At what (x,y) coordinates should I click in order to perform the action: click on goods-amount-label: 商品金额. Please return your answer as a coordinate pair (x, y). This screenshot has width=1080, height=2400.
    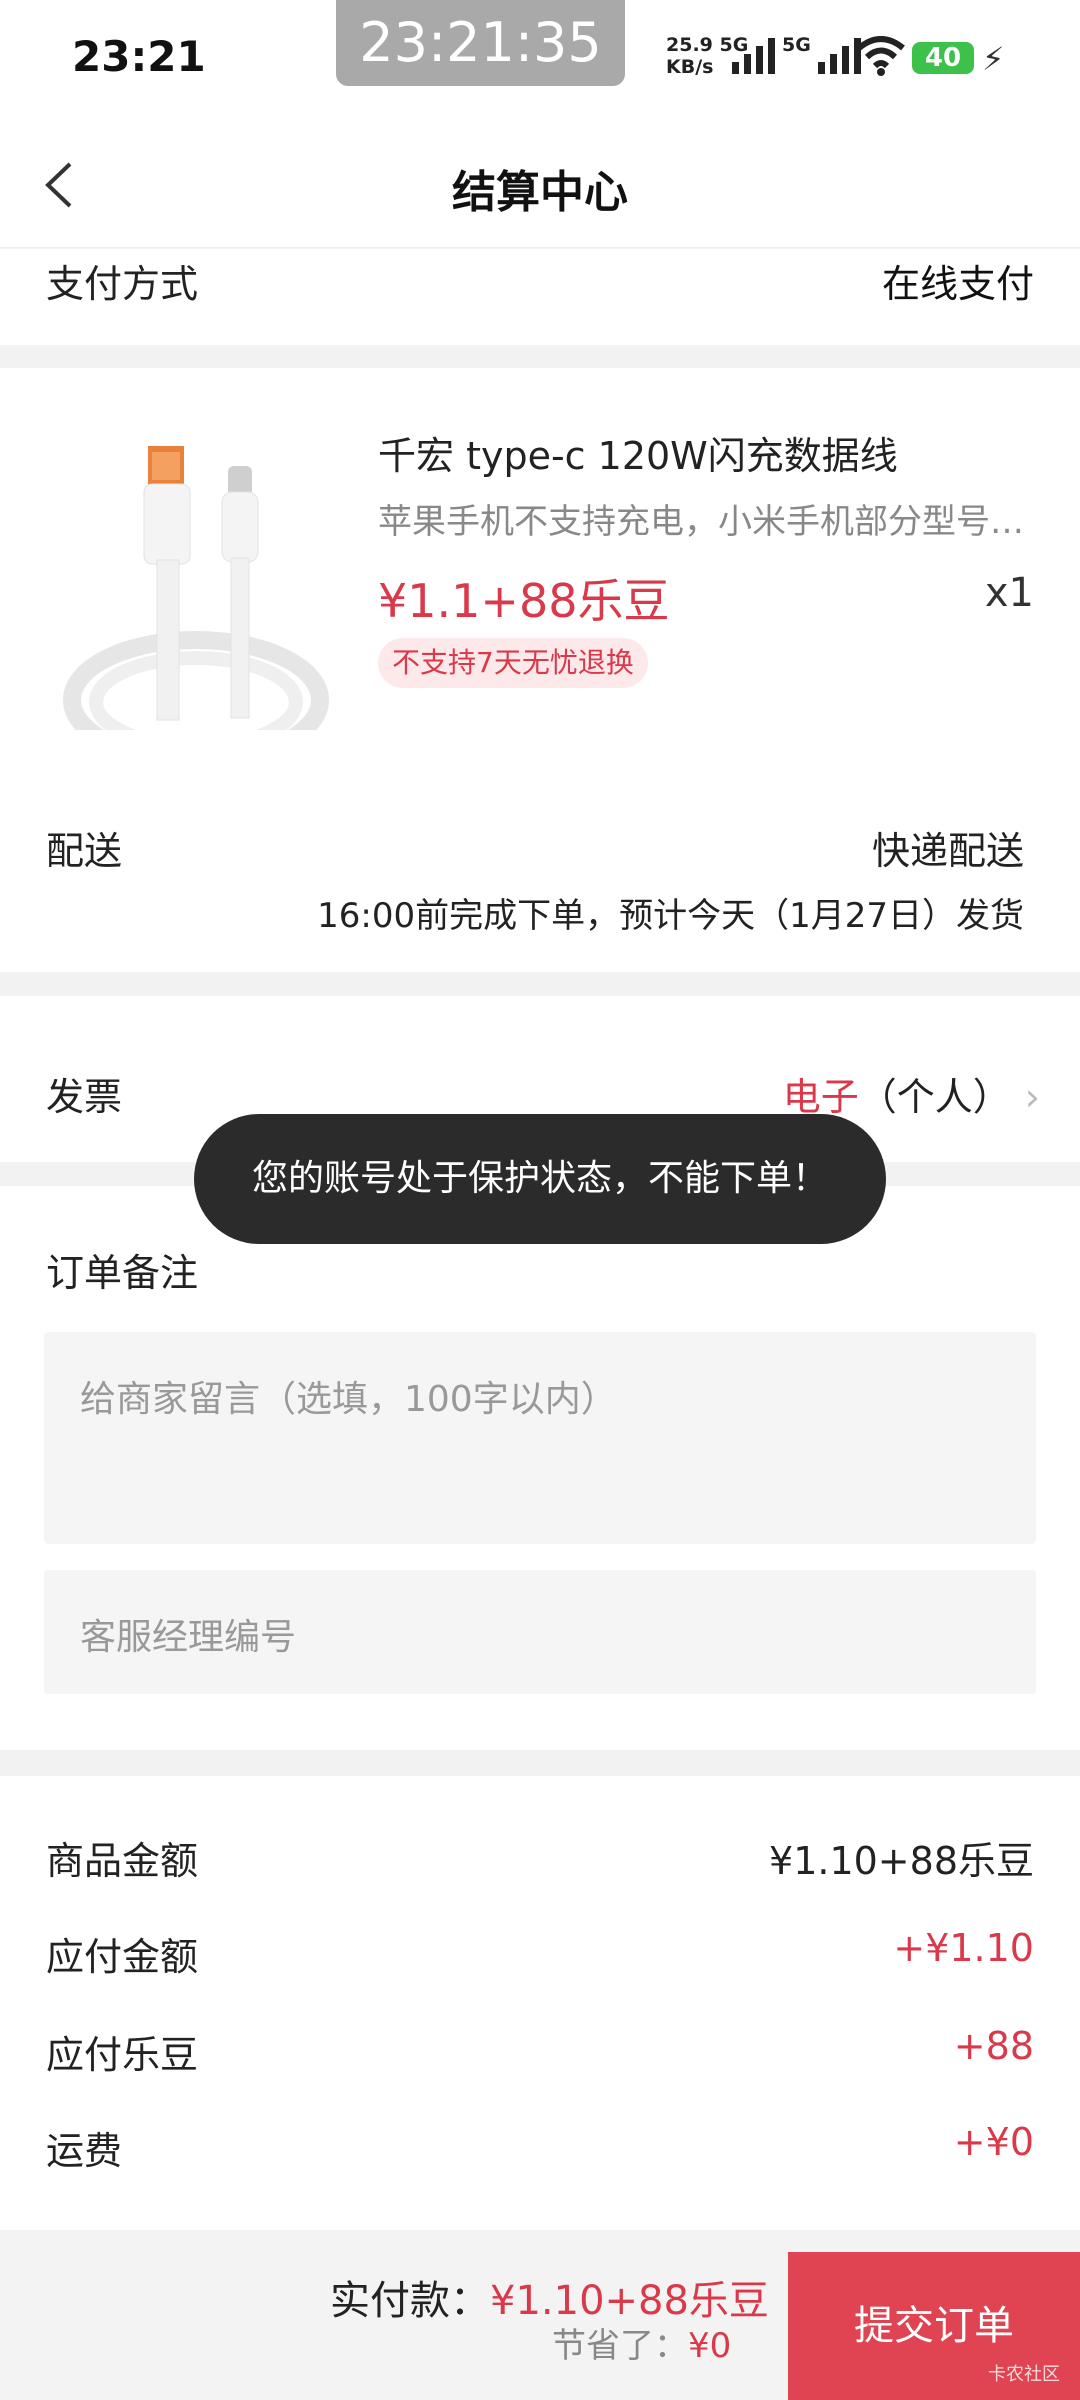
    Looking at the image, I should click on (122, 1861).